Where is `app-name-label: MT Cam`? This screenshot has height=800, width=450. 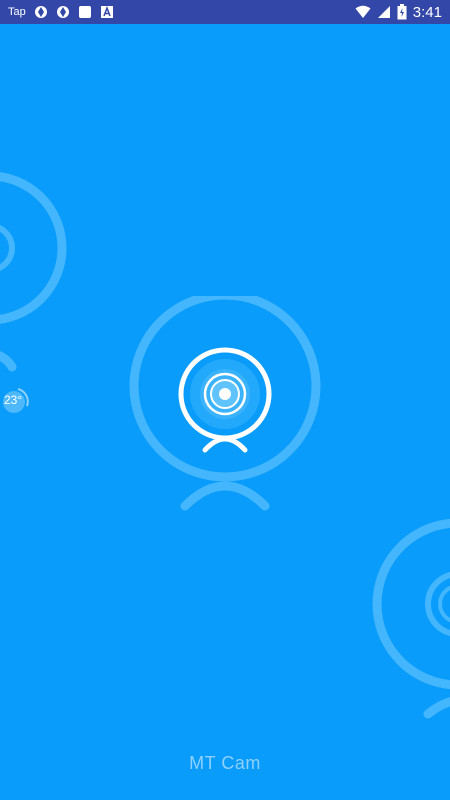
app-name-label: MT Cam is located at coordinates (225, 763).